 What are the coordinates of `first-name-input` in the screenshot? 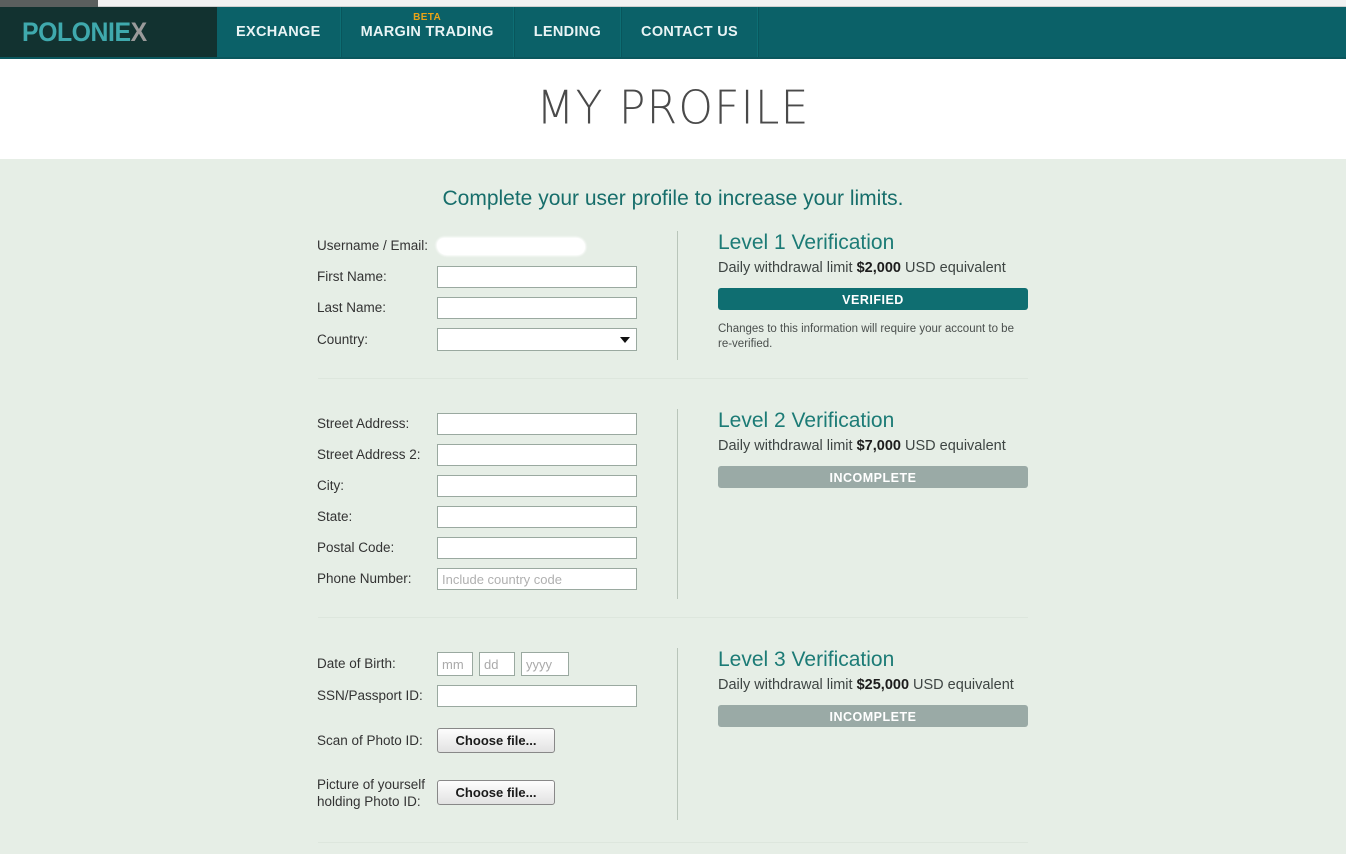 It's located at (537, 277).